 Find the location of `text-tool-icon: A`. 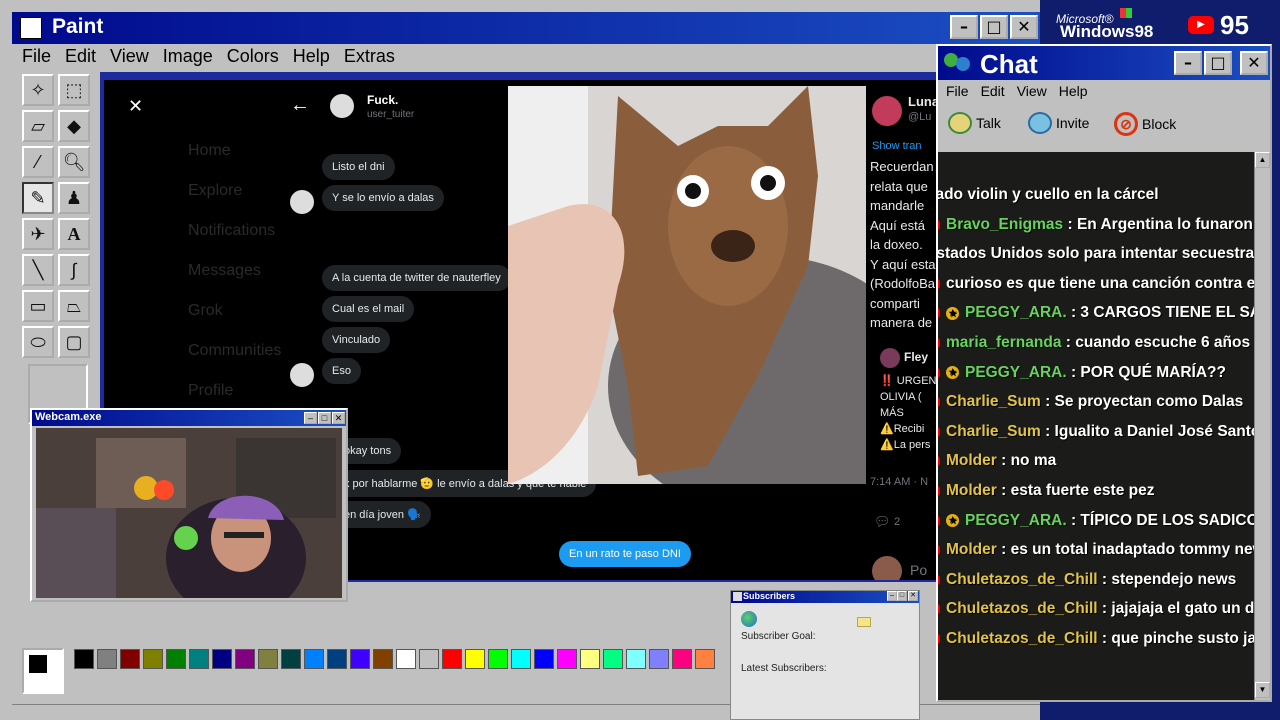

text-tool-icon: A is located at coordinates (74, 234).